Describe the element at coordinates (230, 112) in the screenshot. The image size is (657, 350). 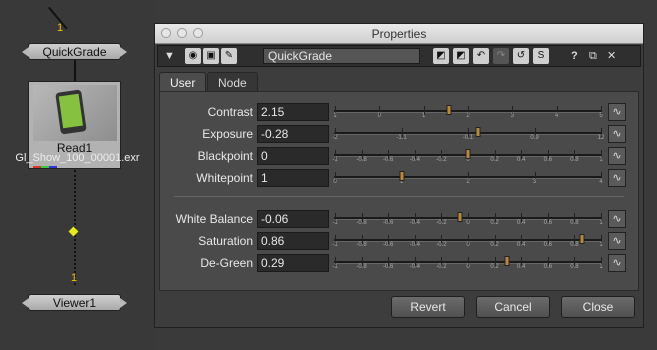
I see `knob-label: Contrast` at that location.